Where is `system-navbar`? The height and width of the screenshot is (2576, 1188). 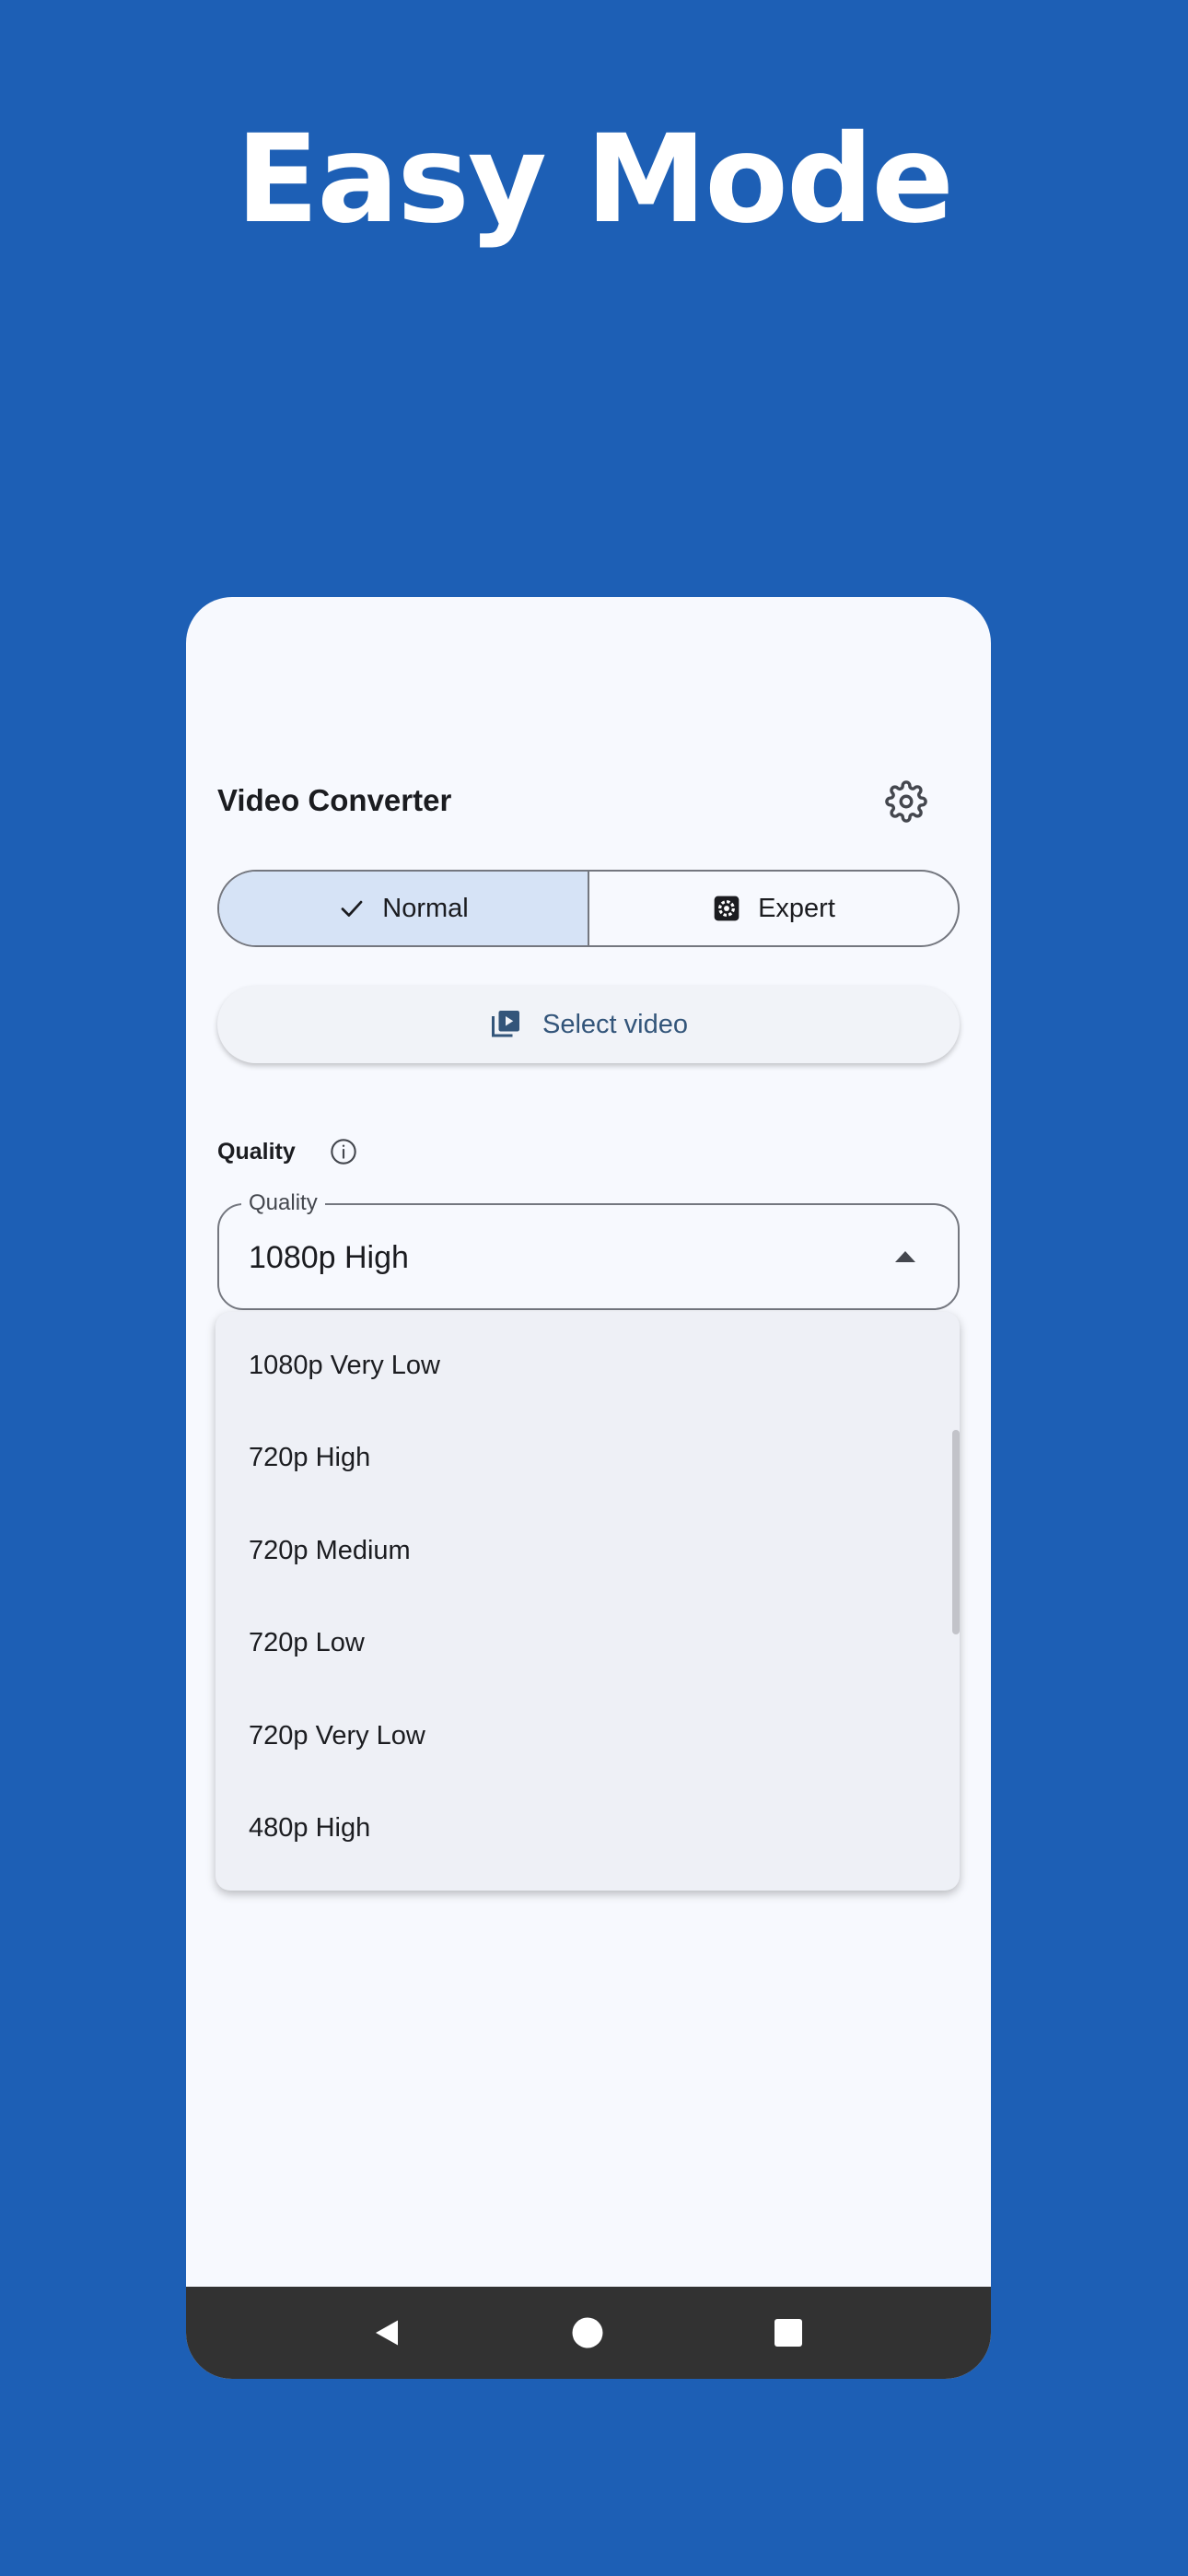
system-navbar is located at coordinates (588, 2333).